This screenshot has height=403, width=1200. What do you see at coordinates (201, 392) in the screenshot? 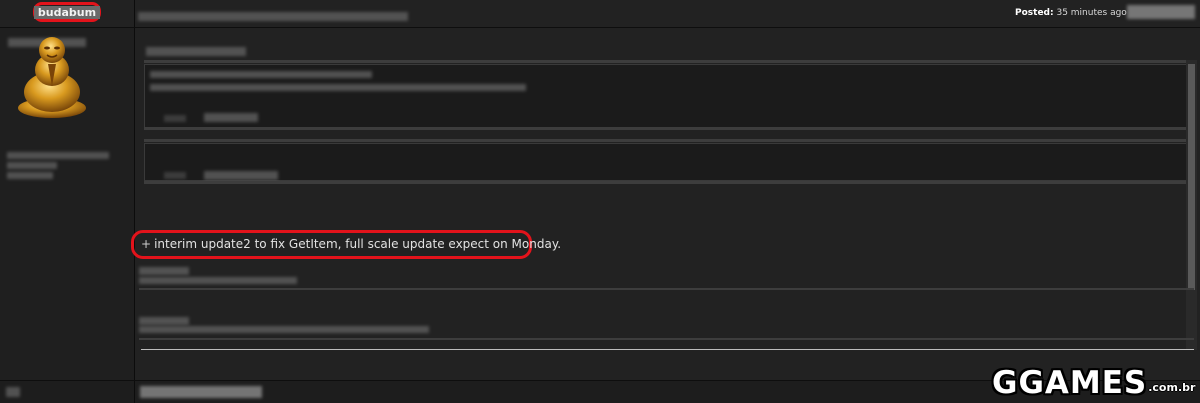
I see `redacted-next-title` at bounding box center [201, 392].